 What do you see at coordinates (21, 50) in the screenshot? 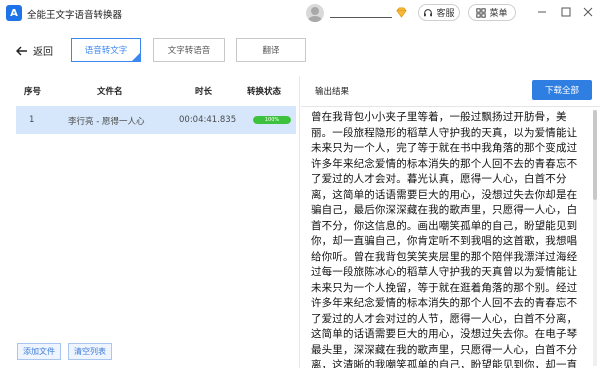
I see `arrow-left-icon` at bounding box center [21, 50].